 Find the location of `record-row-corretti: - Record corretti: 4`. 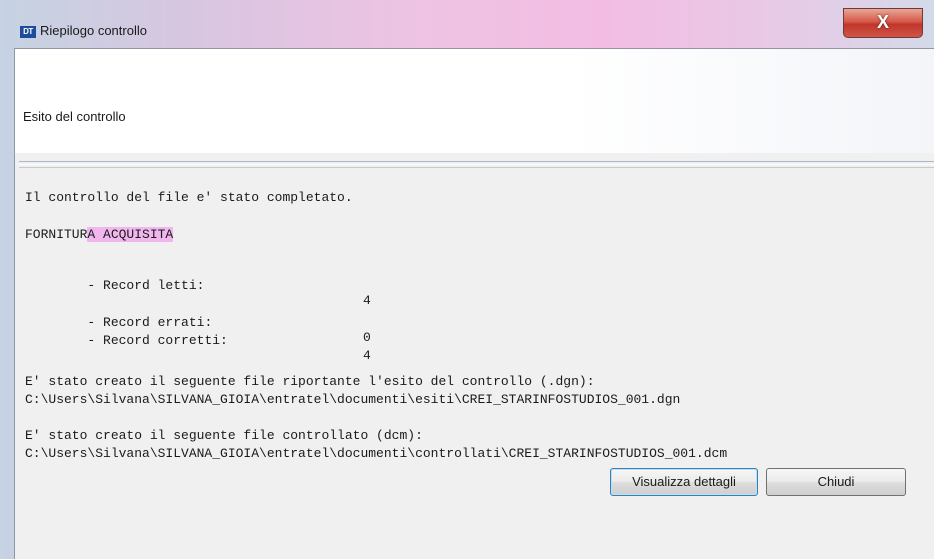

record-row-corretti: - Record corretti: 4 is located at coordinates (225, 348).